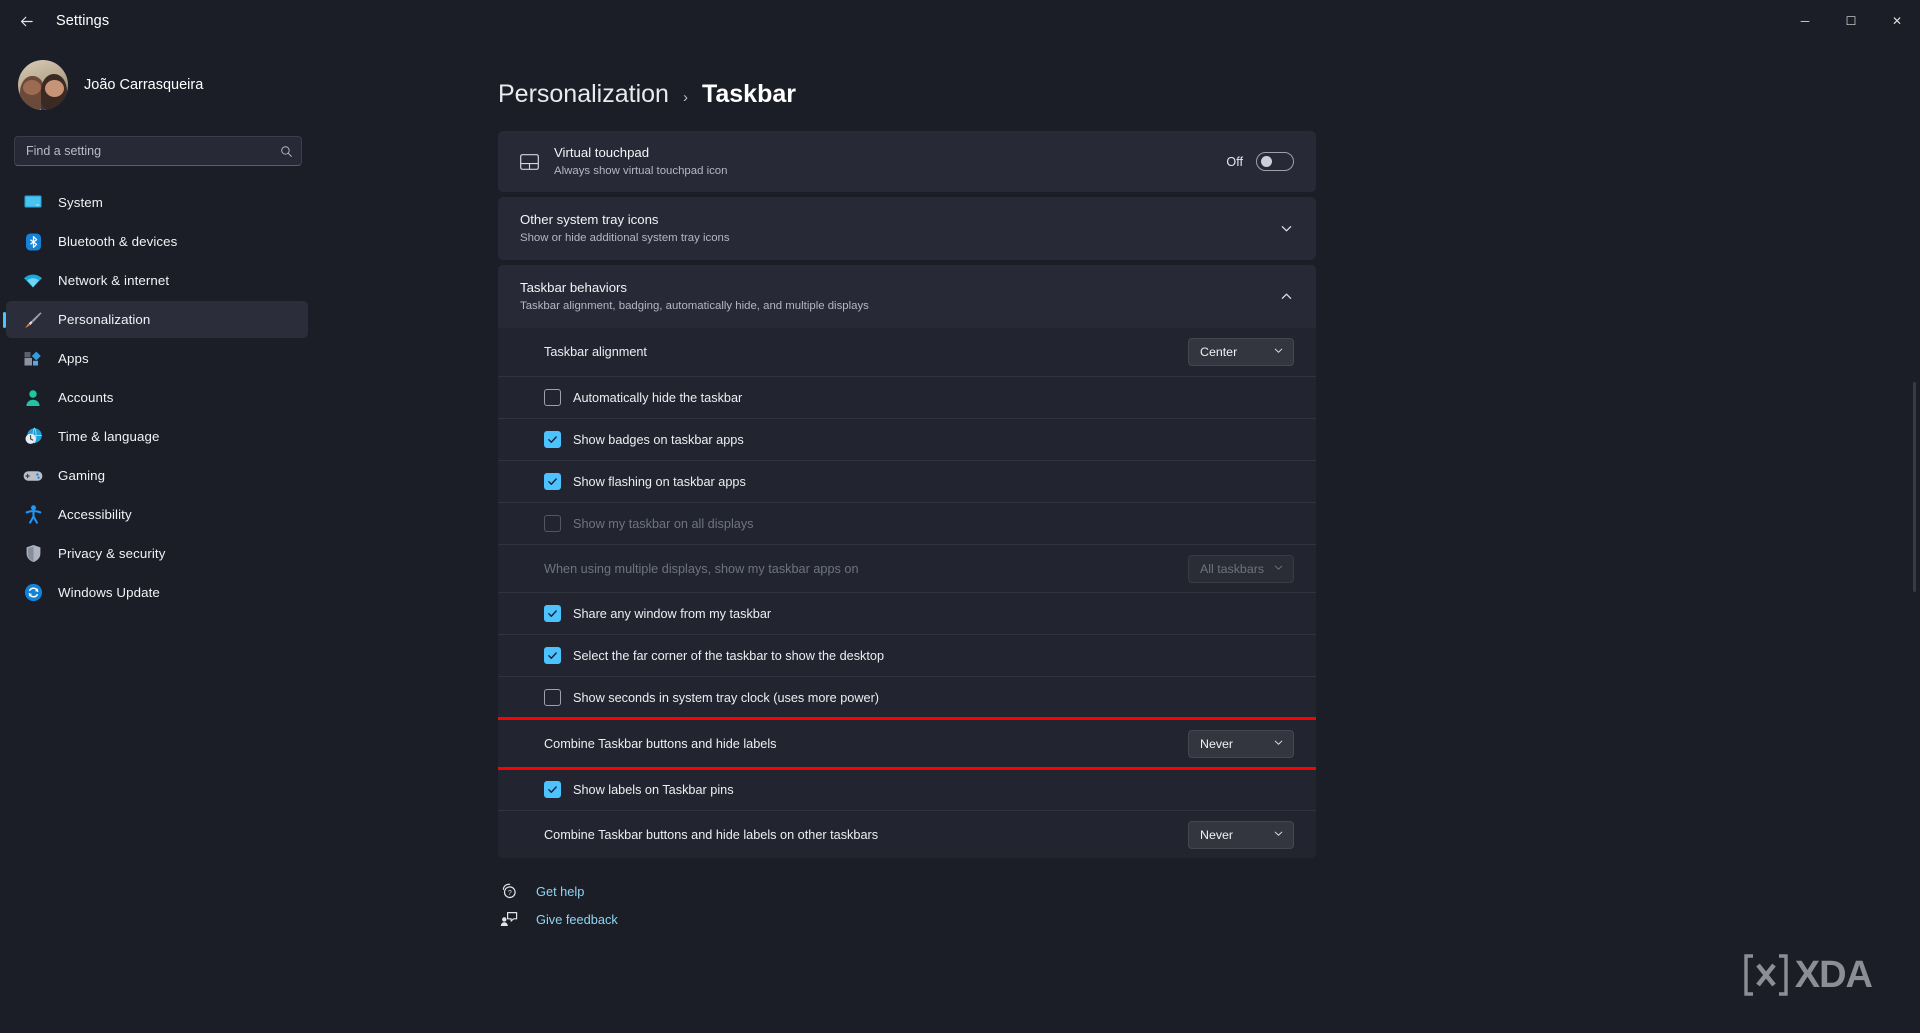 The height and width of the screenshot is (1033, 1920). What do you see at coordinates (560, 891) in the screenshot?
I see `link-label: Get help` at bounding box center [560, 891].